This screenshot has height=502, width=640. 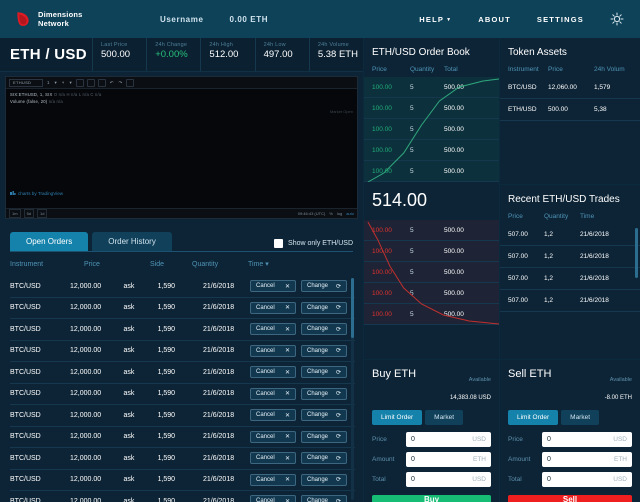 I want to click on chart-symbol-input: ETHUSD, so click(x=26, y=82).